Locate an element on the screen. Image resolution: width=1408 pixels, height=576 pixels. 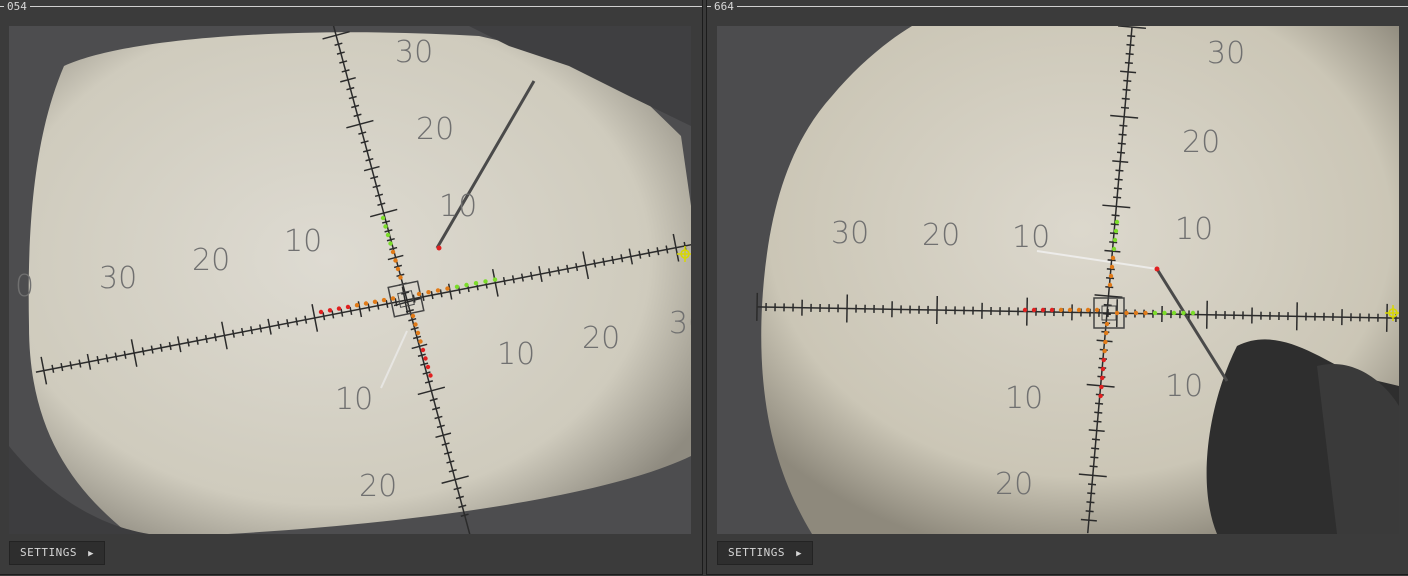
legend-rule is located at coordinates (351, 6).